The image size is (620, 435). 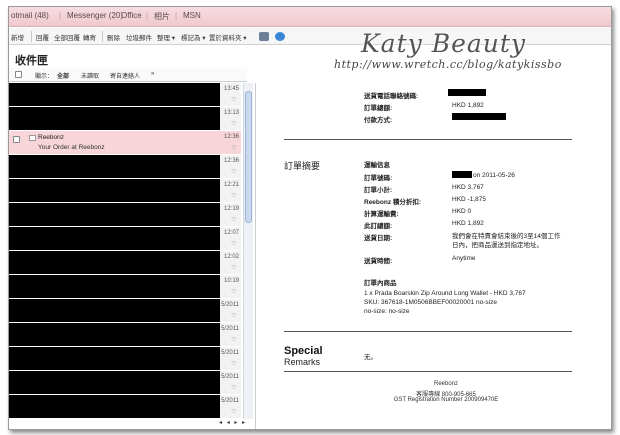 I want to click on forward-button: 轉寄, so click(x=89, y=37).